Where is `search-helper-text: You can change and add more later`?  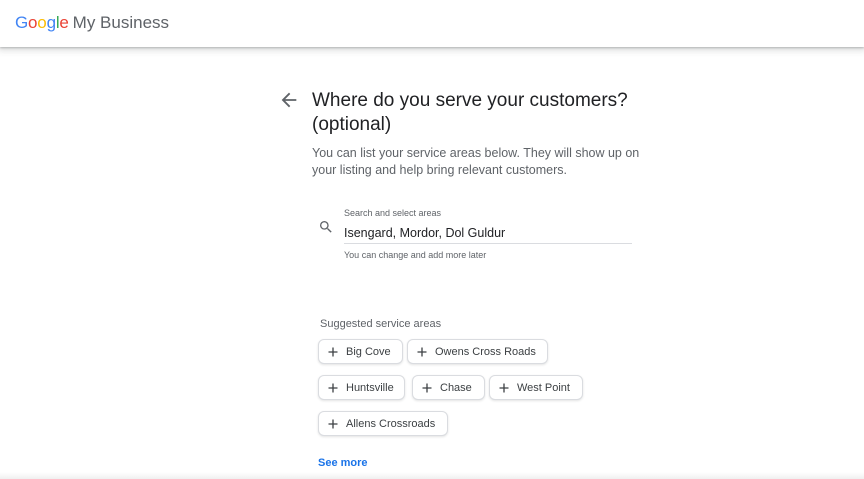 search-helper-text: You can change and add more later is located at coordinates (415, 255).